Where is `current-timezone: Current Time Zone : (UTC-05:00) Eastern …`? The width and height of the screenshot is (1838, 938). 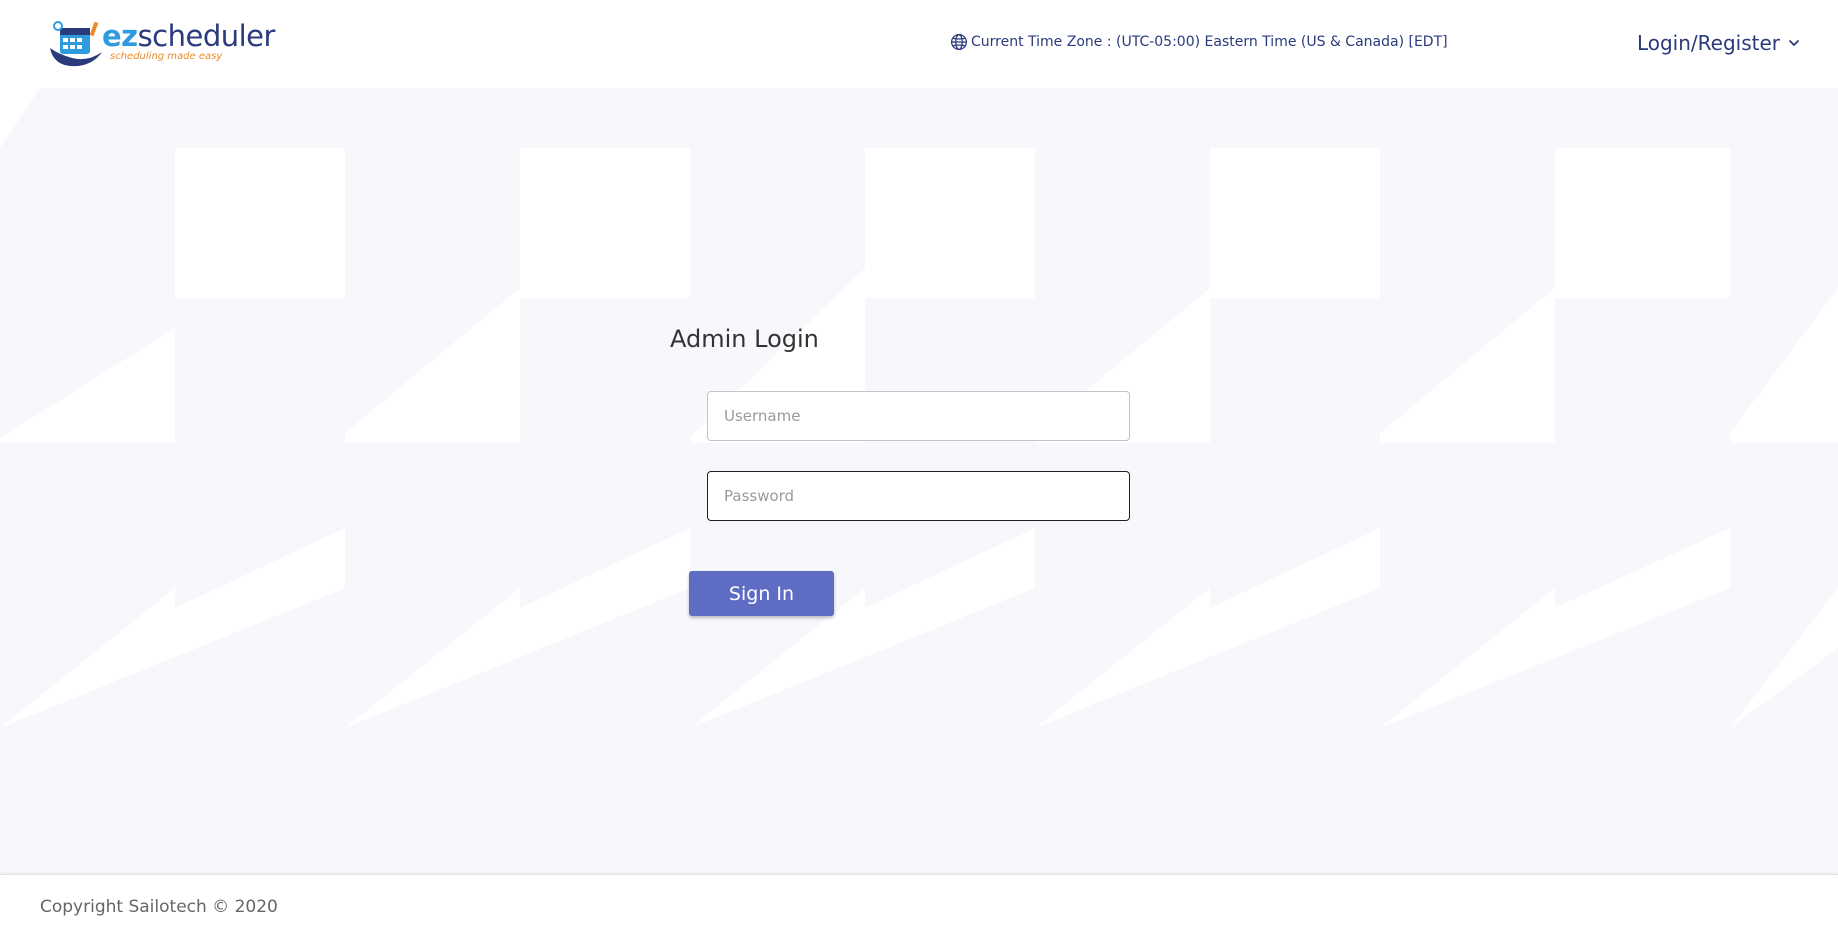
current-timezone: Current Time Zone : (UTC-05:00) Eastern … is located at coordinates (1199, 42).